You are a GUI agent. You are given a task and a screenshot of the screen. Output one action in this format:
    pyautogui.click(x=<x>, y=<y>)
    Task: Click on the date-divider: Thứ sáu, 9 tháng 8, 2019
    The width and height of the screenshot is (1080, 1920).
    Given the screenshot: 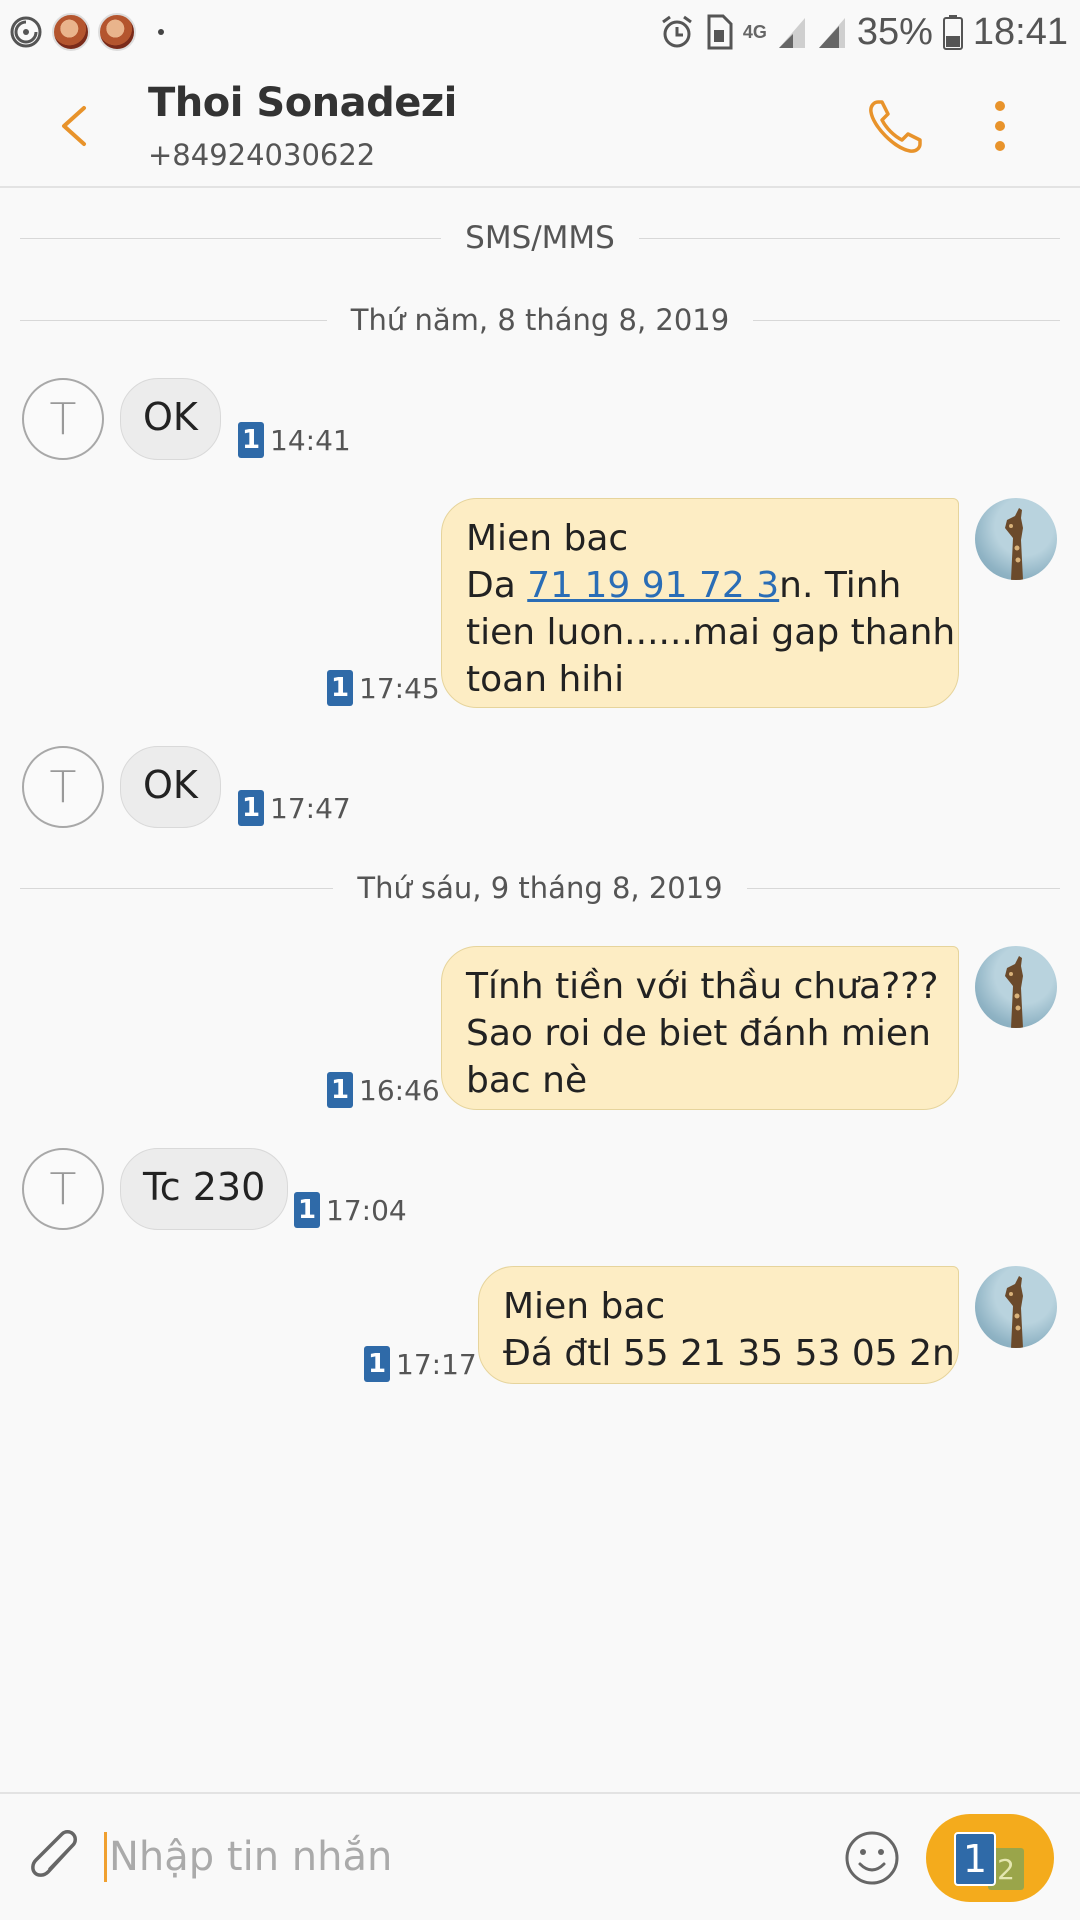 What is the action you would take?
    pyautogui.click(x=540, y=888)
    